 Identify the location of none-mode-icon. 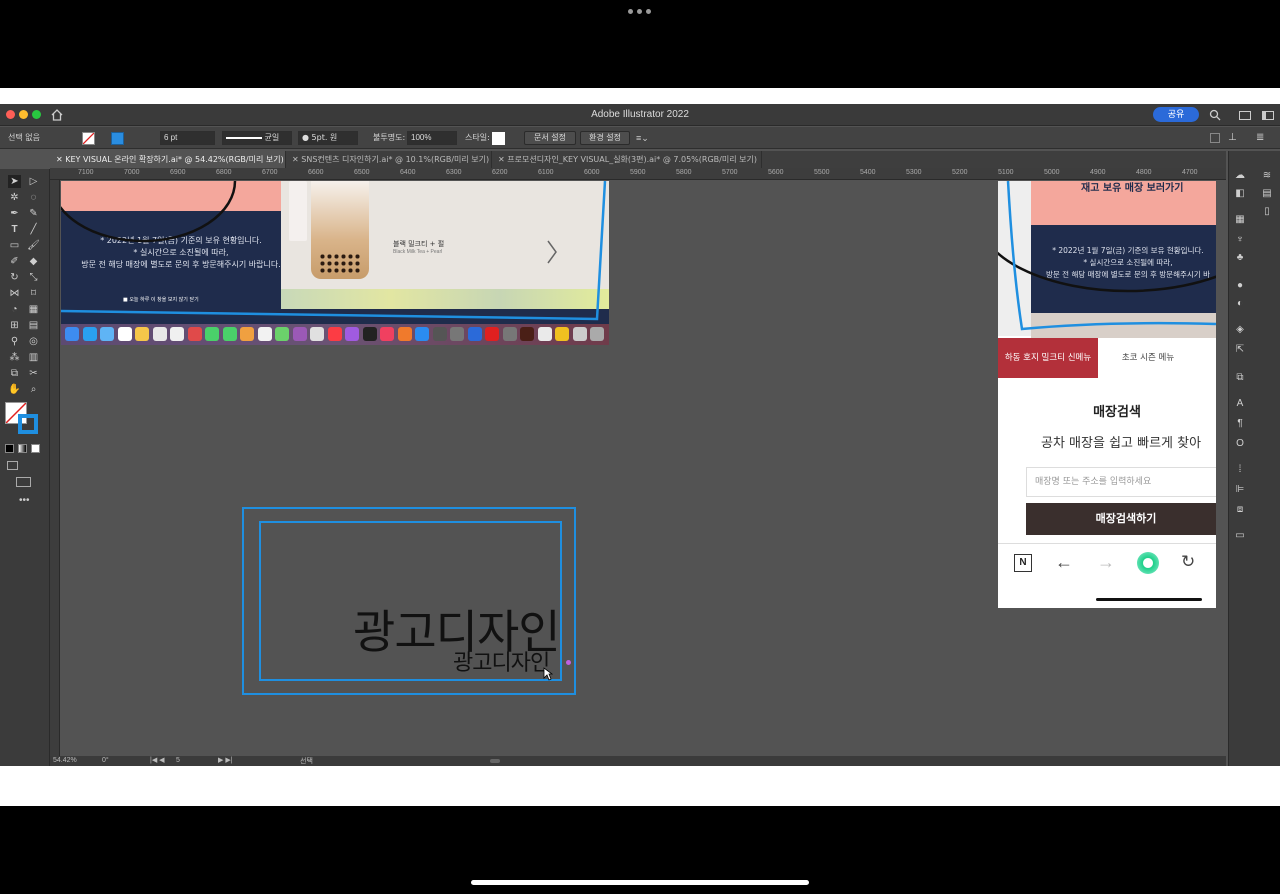
(35, 448).